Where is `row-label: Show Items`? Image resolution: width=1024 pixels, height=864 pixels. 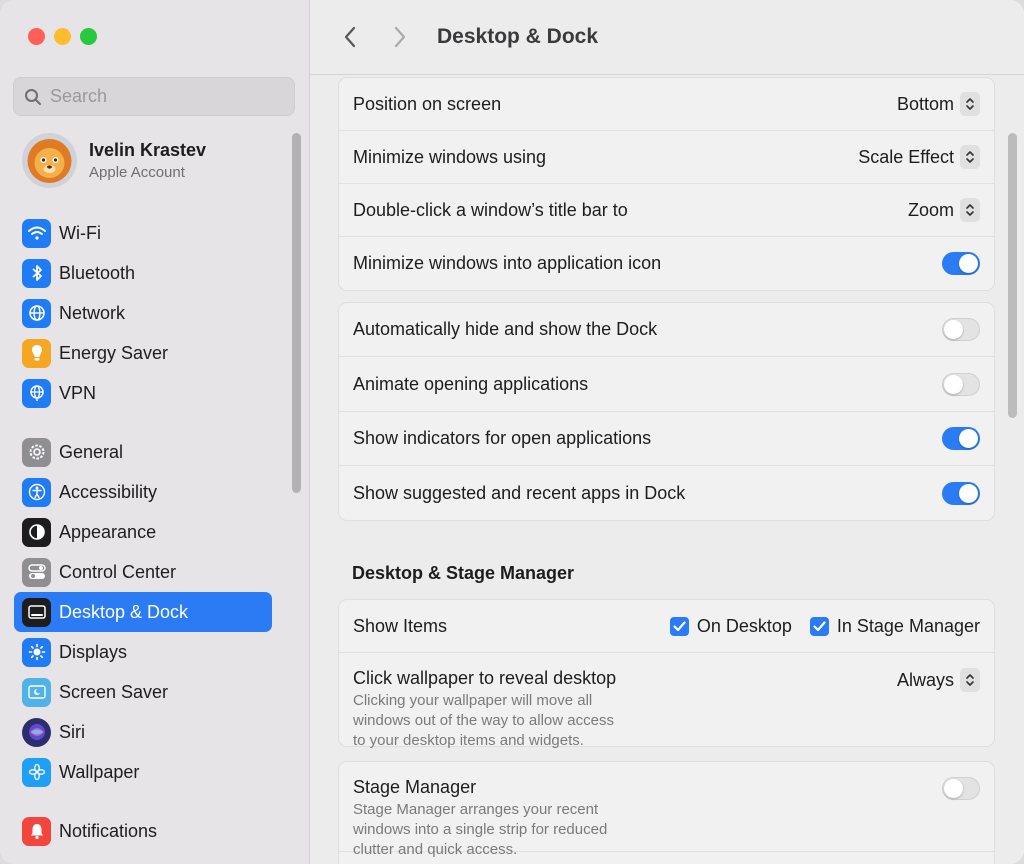 row-label: Show Items is located at coordinates (400, 625).